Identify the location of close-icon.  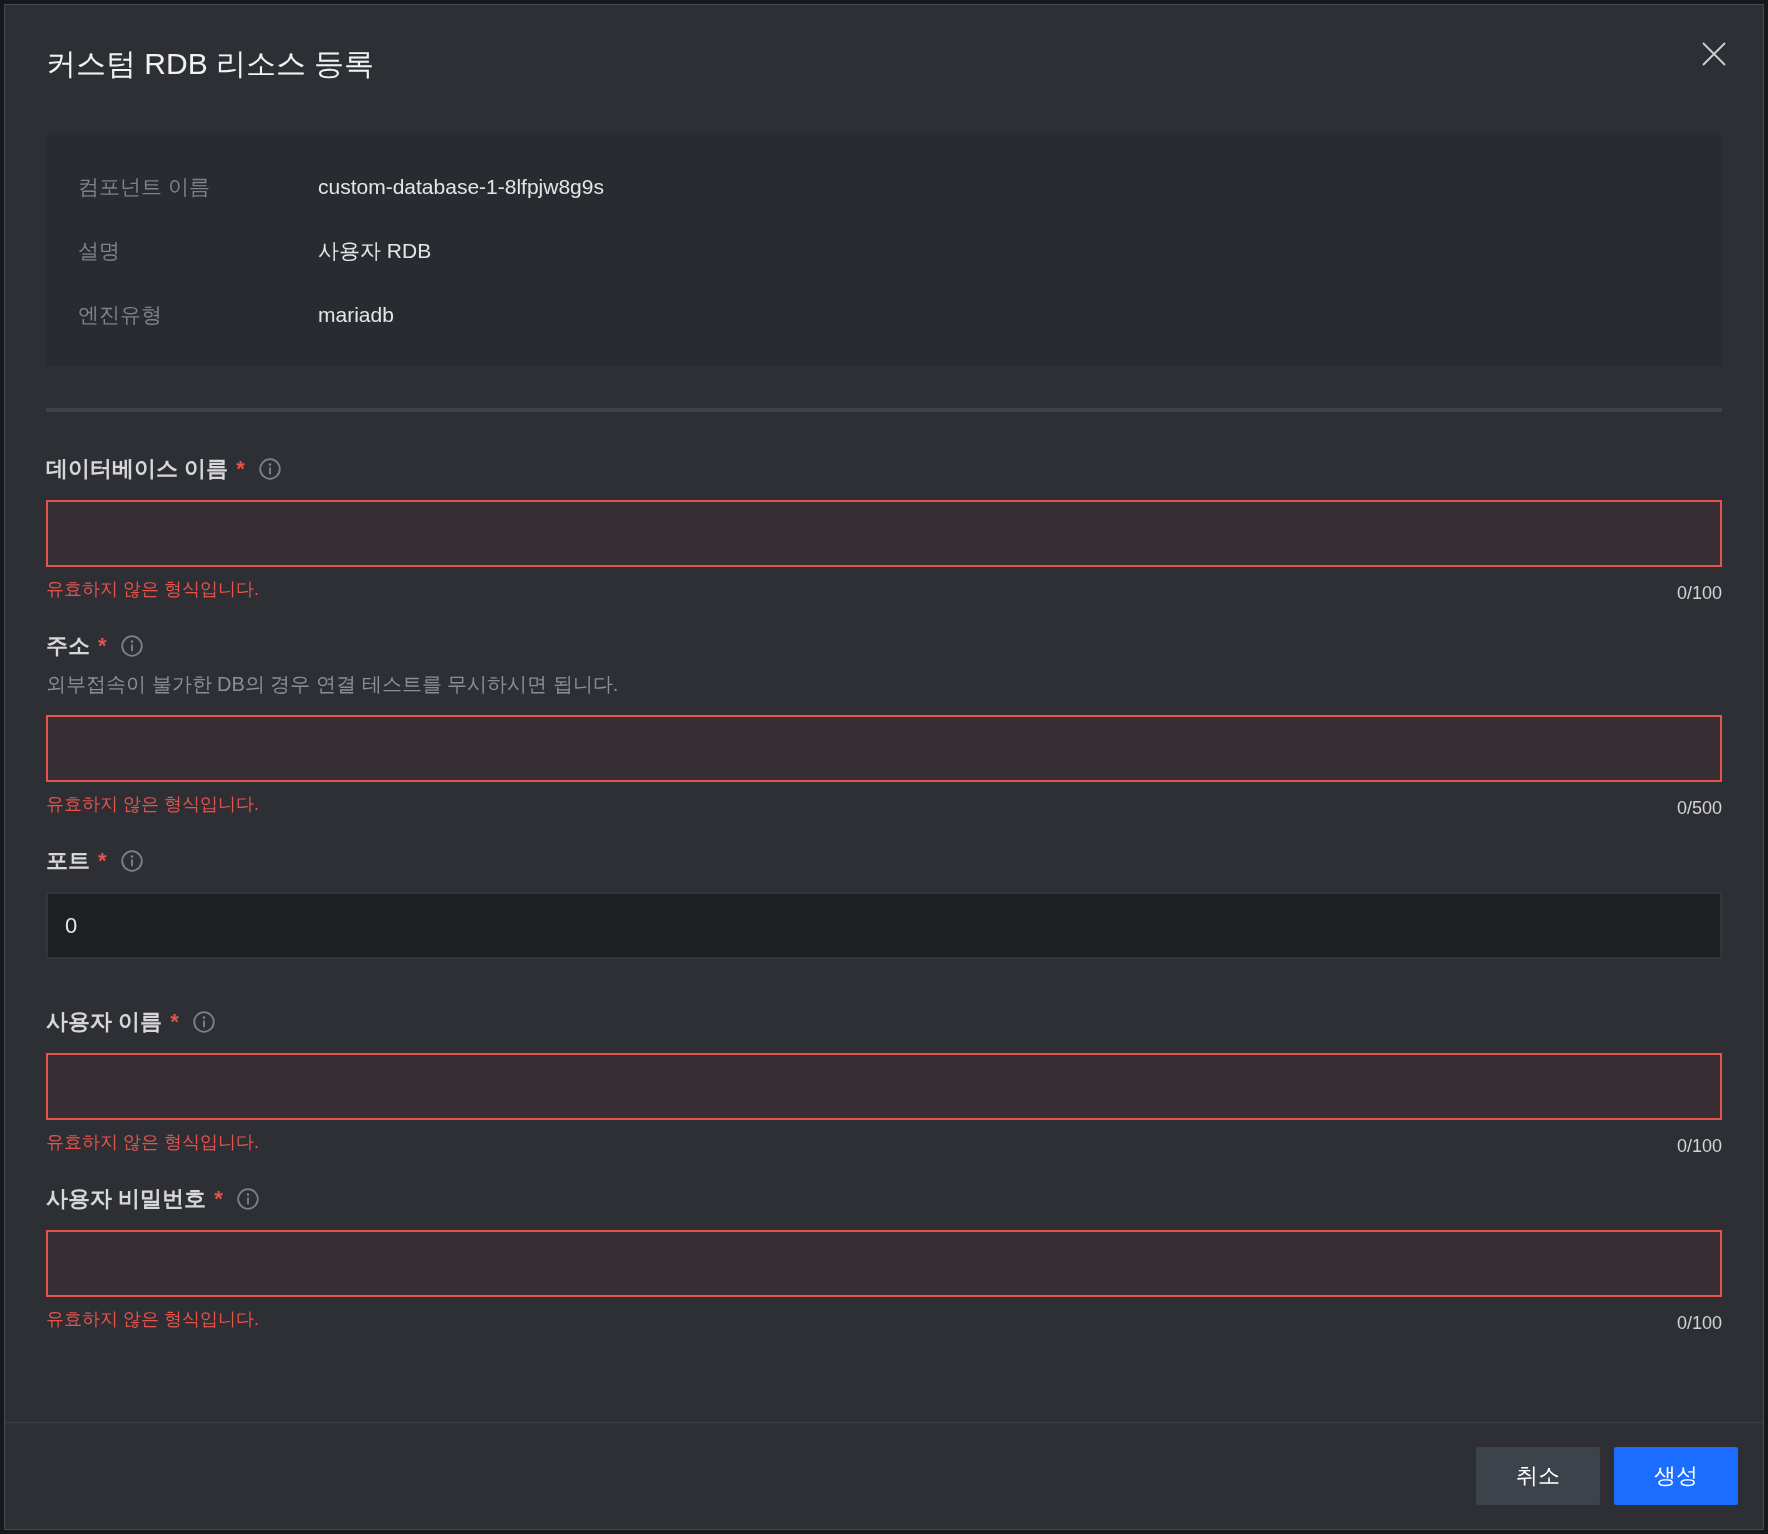
(1714, 54).